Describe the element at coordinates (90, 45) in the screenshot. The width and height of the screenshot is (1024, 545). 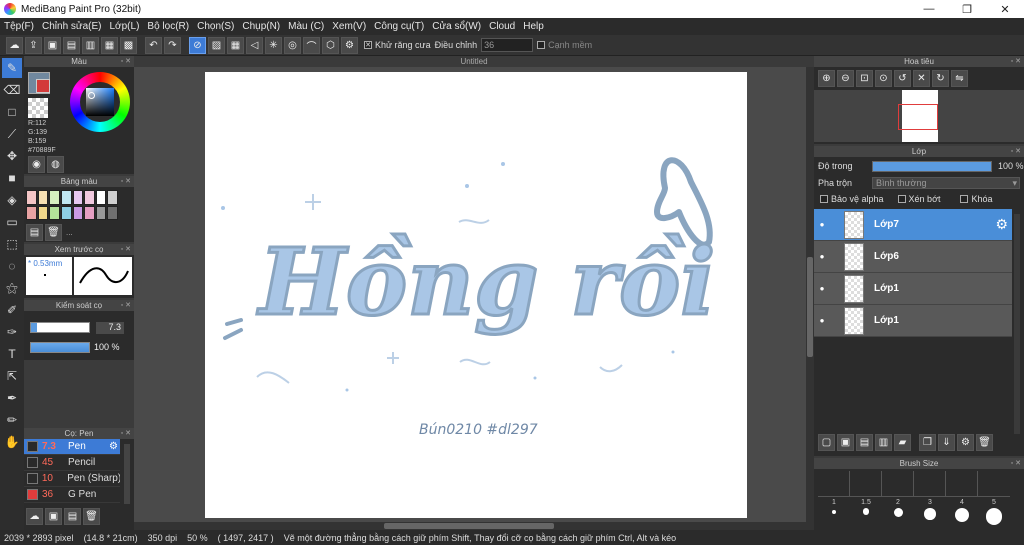
I see `document-icon: ▥` at that location.